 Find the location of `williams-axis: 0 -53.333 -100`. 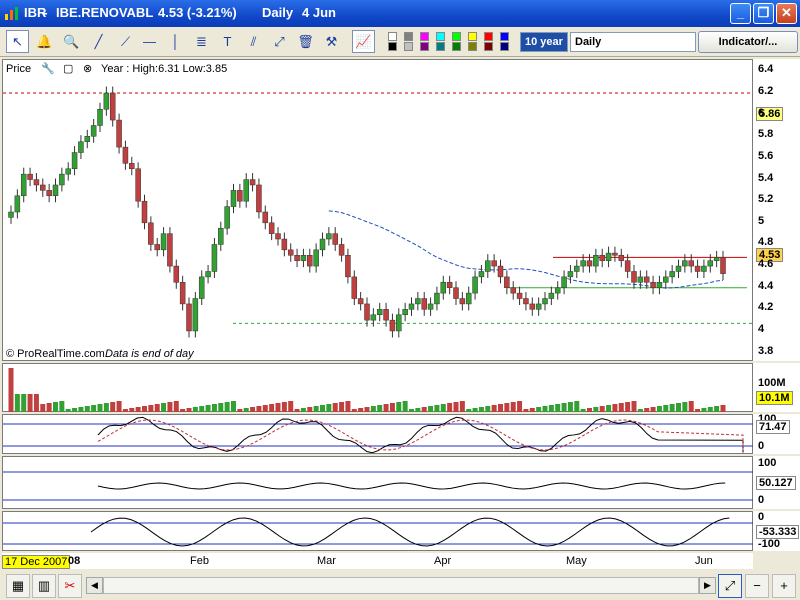

williams-axis: 0 -53.333 -100 is located at coordinates (776, 531).